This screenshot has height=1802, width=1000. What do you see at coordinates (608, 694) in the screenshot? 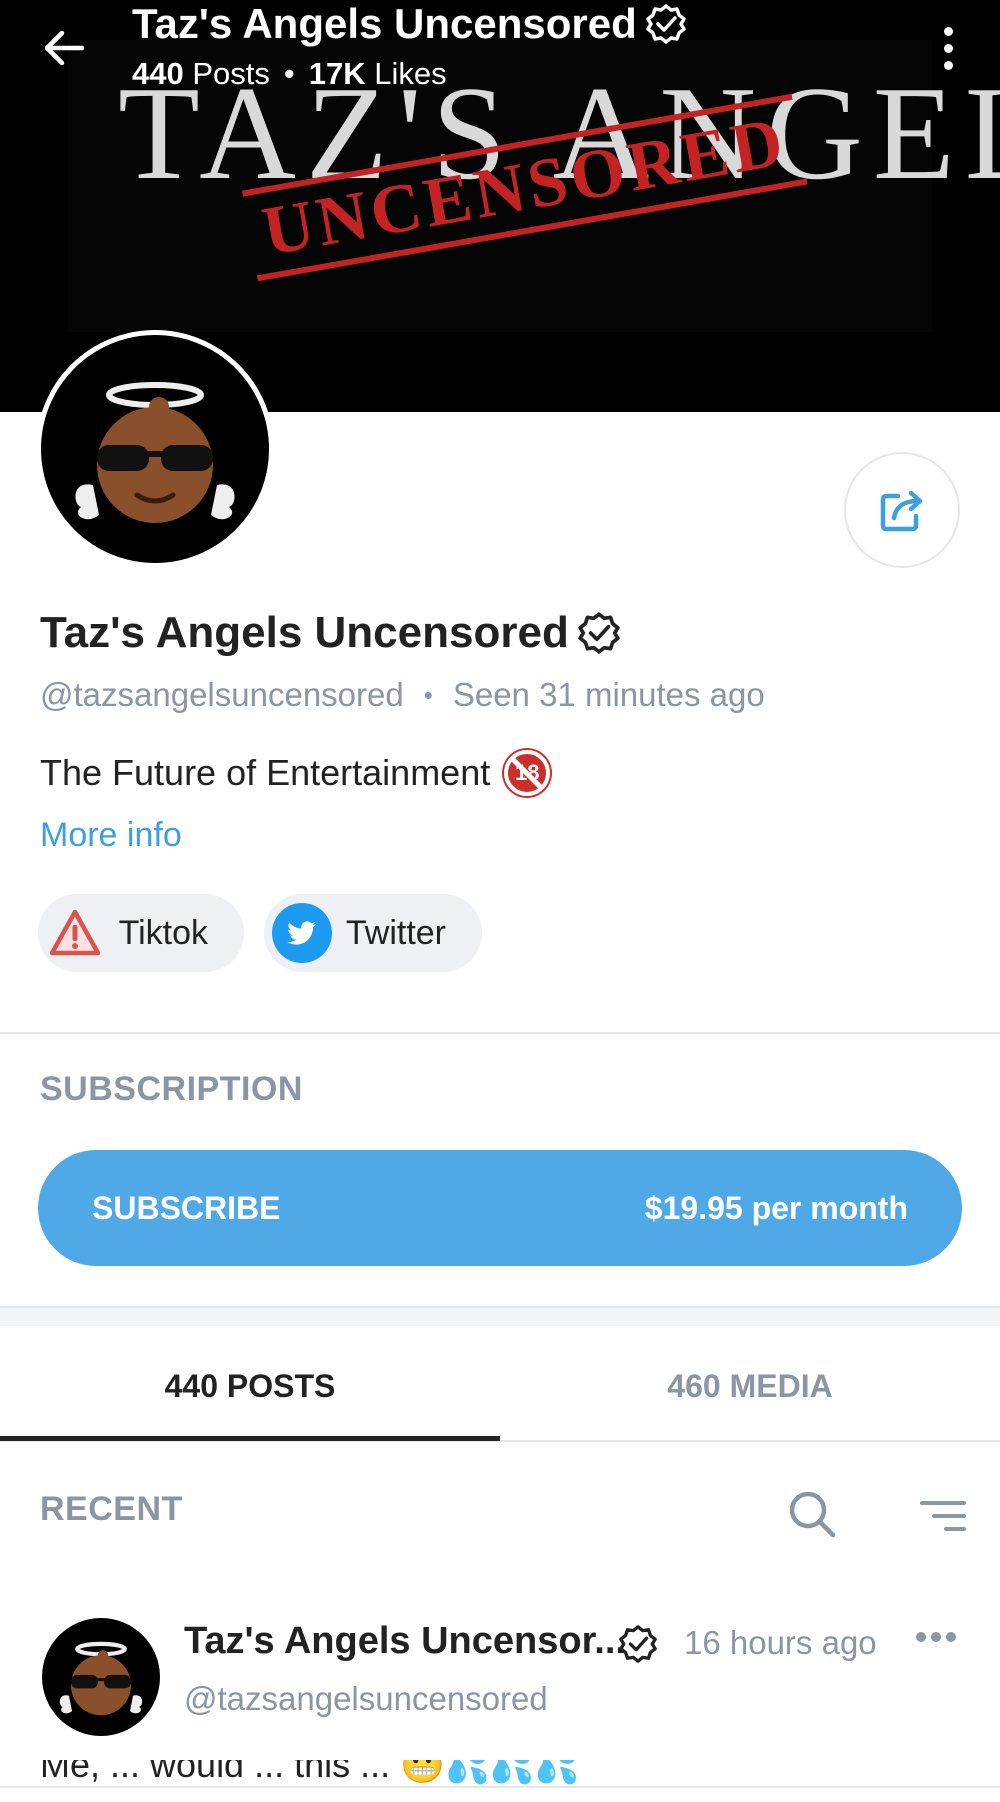
I see `last-seen: Seen 31 minutes ago` at bounding box center [608, 694].